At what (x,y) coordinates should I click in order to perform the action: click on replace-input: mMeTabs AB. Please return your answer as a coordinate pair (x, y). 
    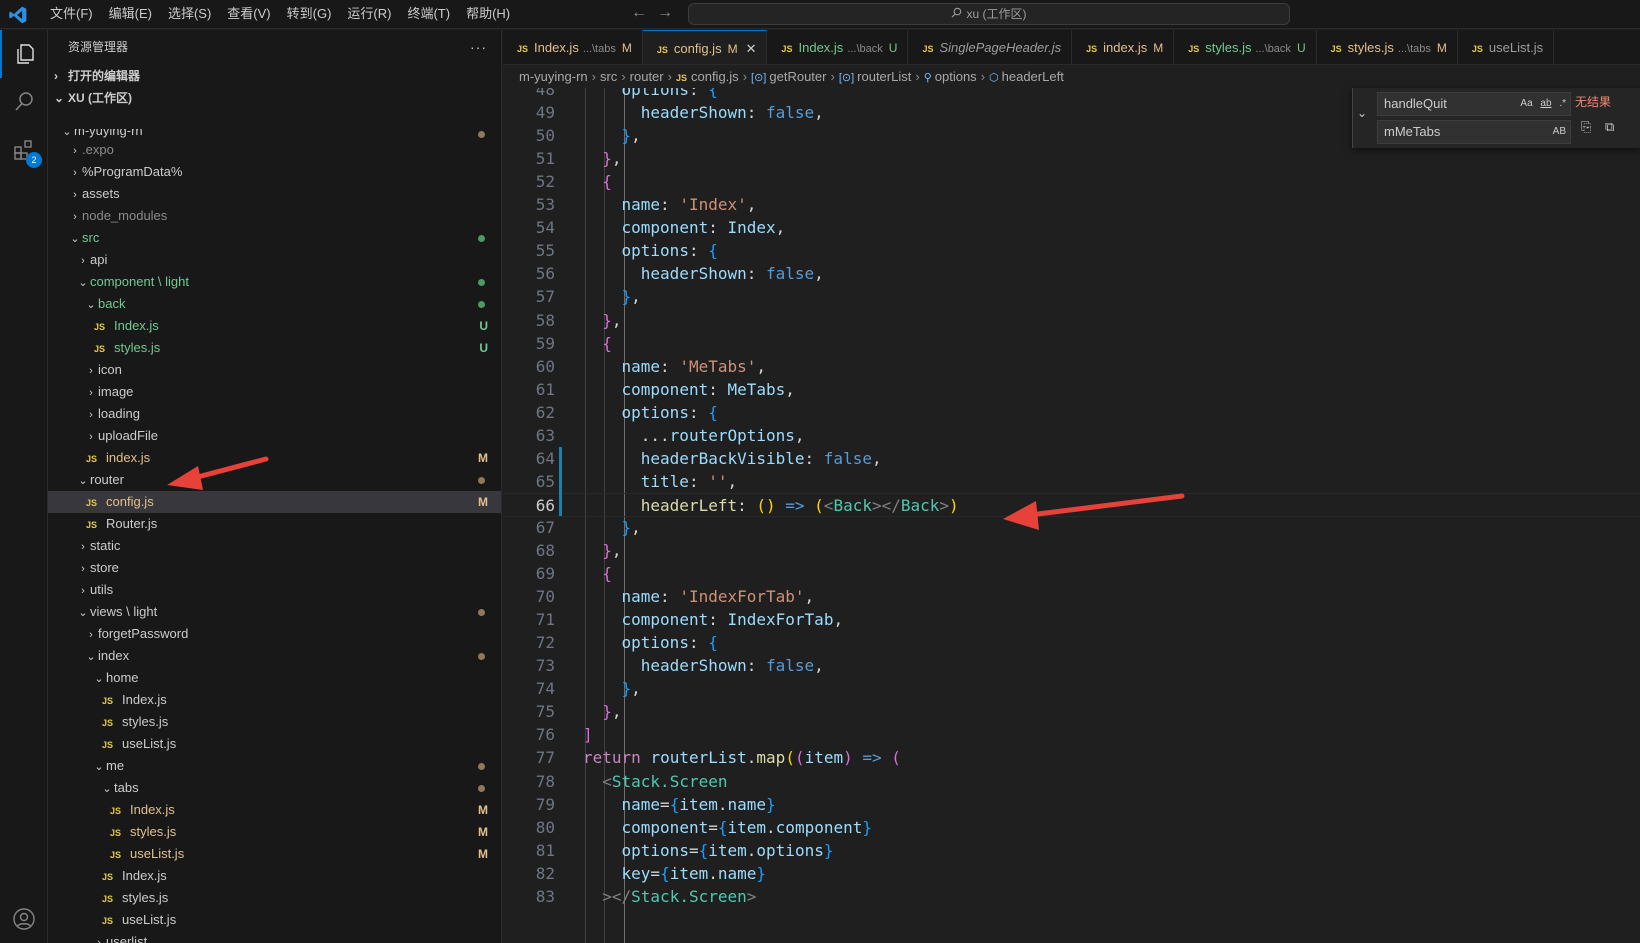
    Looking at the image, I should click on (1474, 132).